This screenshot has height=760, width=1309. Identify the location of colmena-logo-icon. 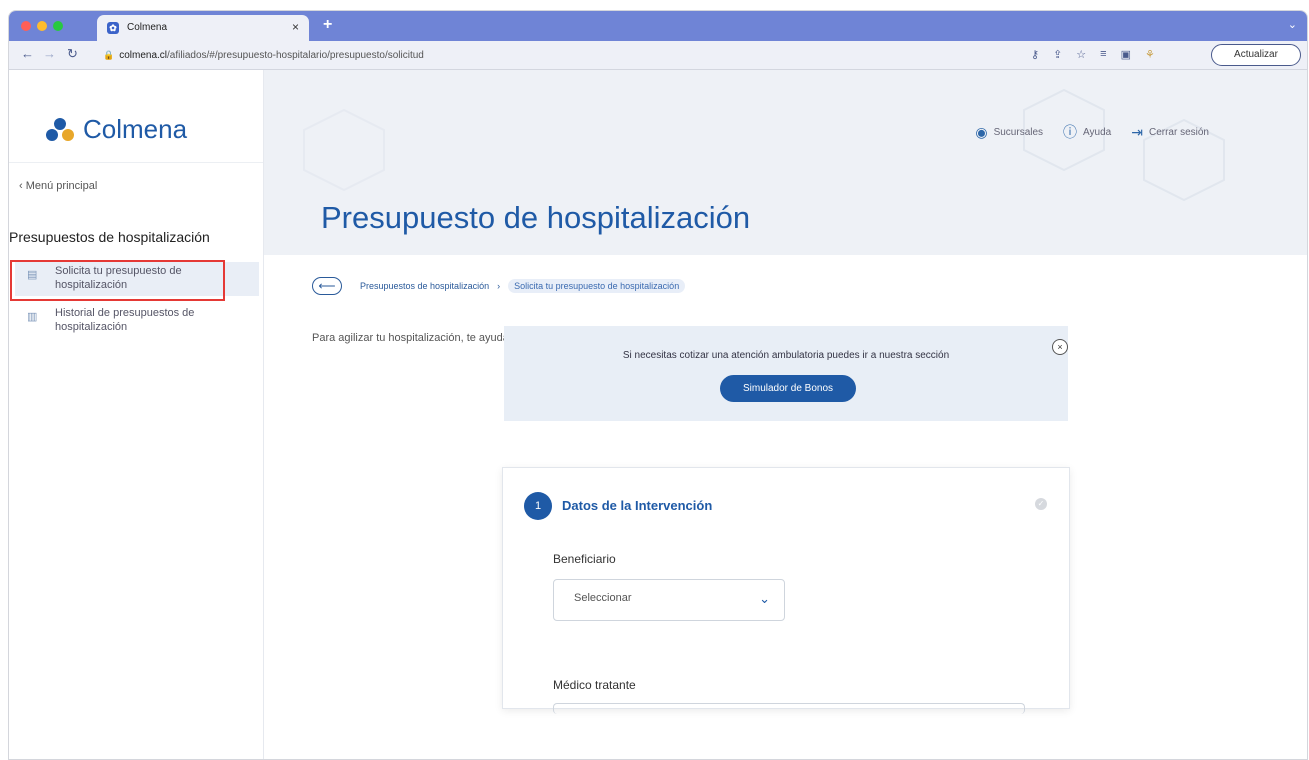
(60, 129).